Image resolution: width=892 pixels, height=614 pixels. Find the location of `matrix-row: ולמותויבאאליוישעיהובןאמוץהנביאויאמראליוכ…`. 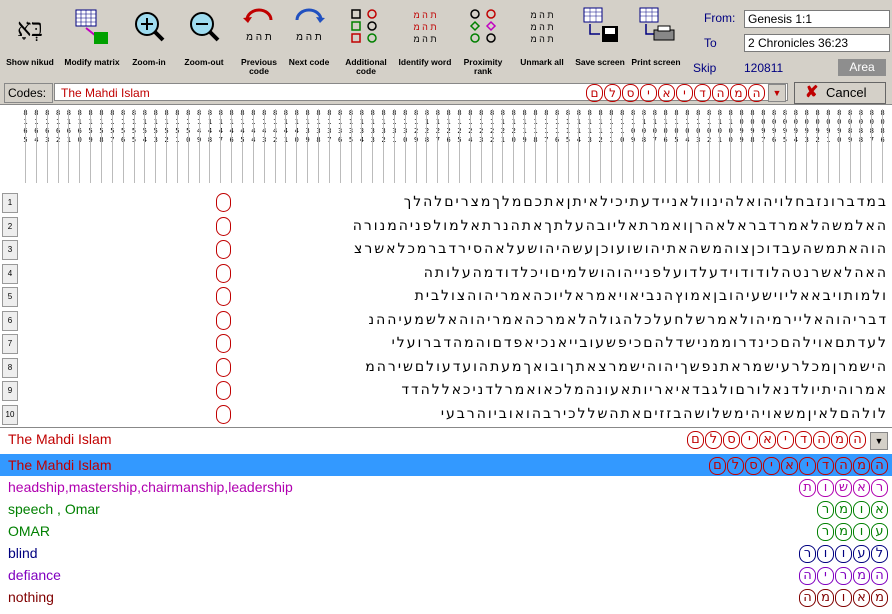

matrix-row: ולמותויבאאליוישעיהובןאמוץהנביאויאמראליוכ… is located at coordinates (454, 296).